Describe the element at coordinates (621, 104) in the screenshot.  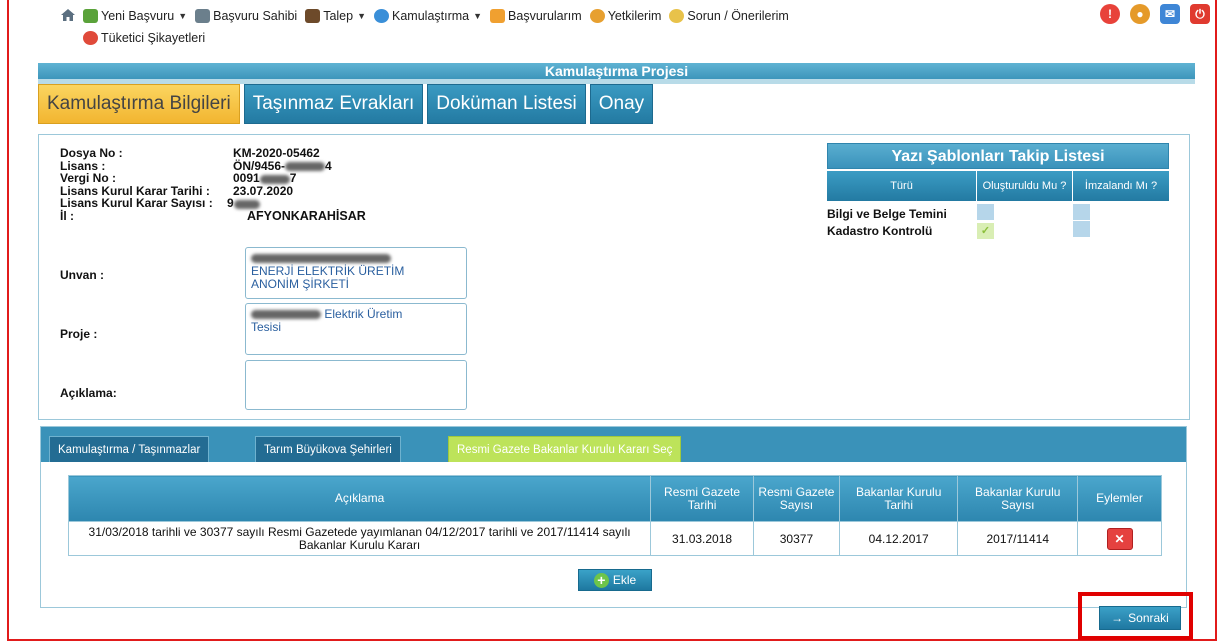
I see `tab-onay: Onay` at that location.